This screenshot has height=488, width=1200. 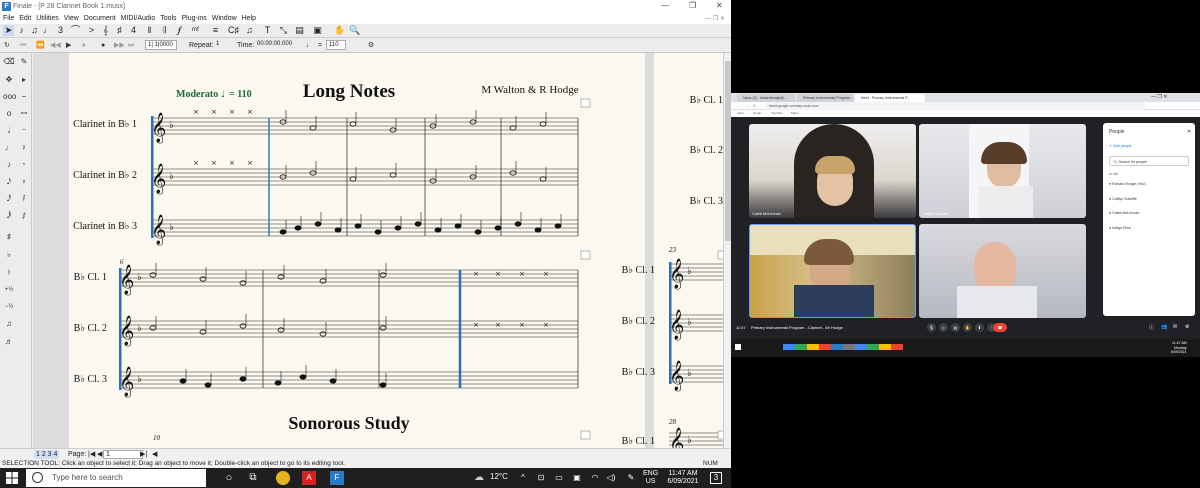 I want to click on rewind-start-icon: ⏮, so click(x=23, y=45).